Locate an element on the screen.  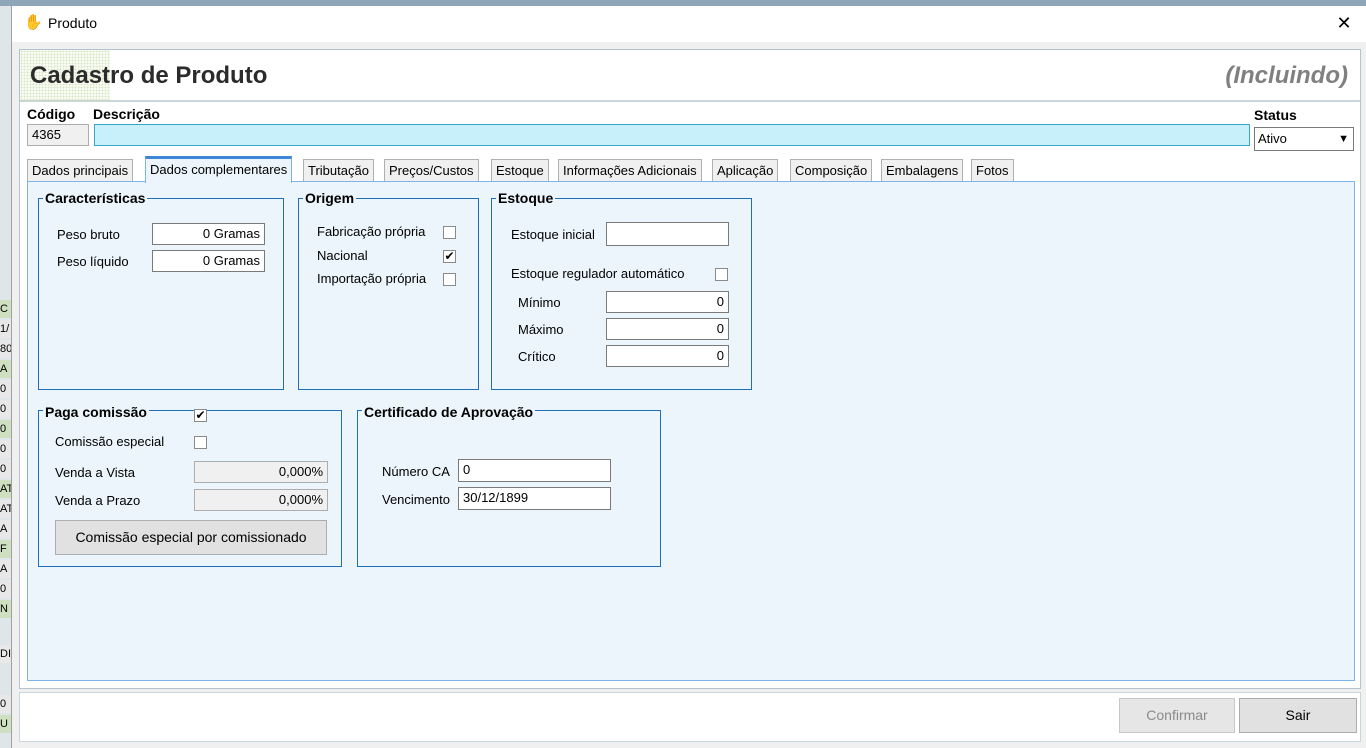
tab-label: Composição is located at coordinates (831, 170).